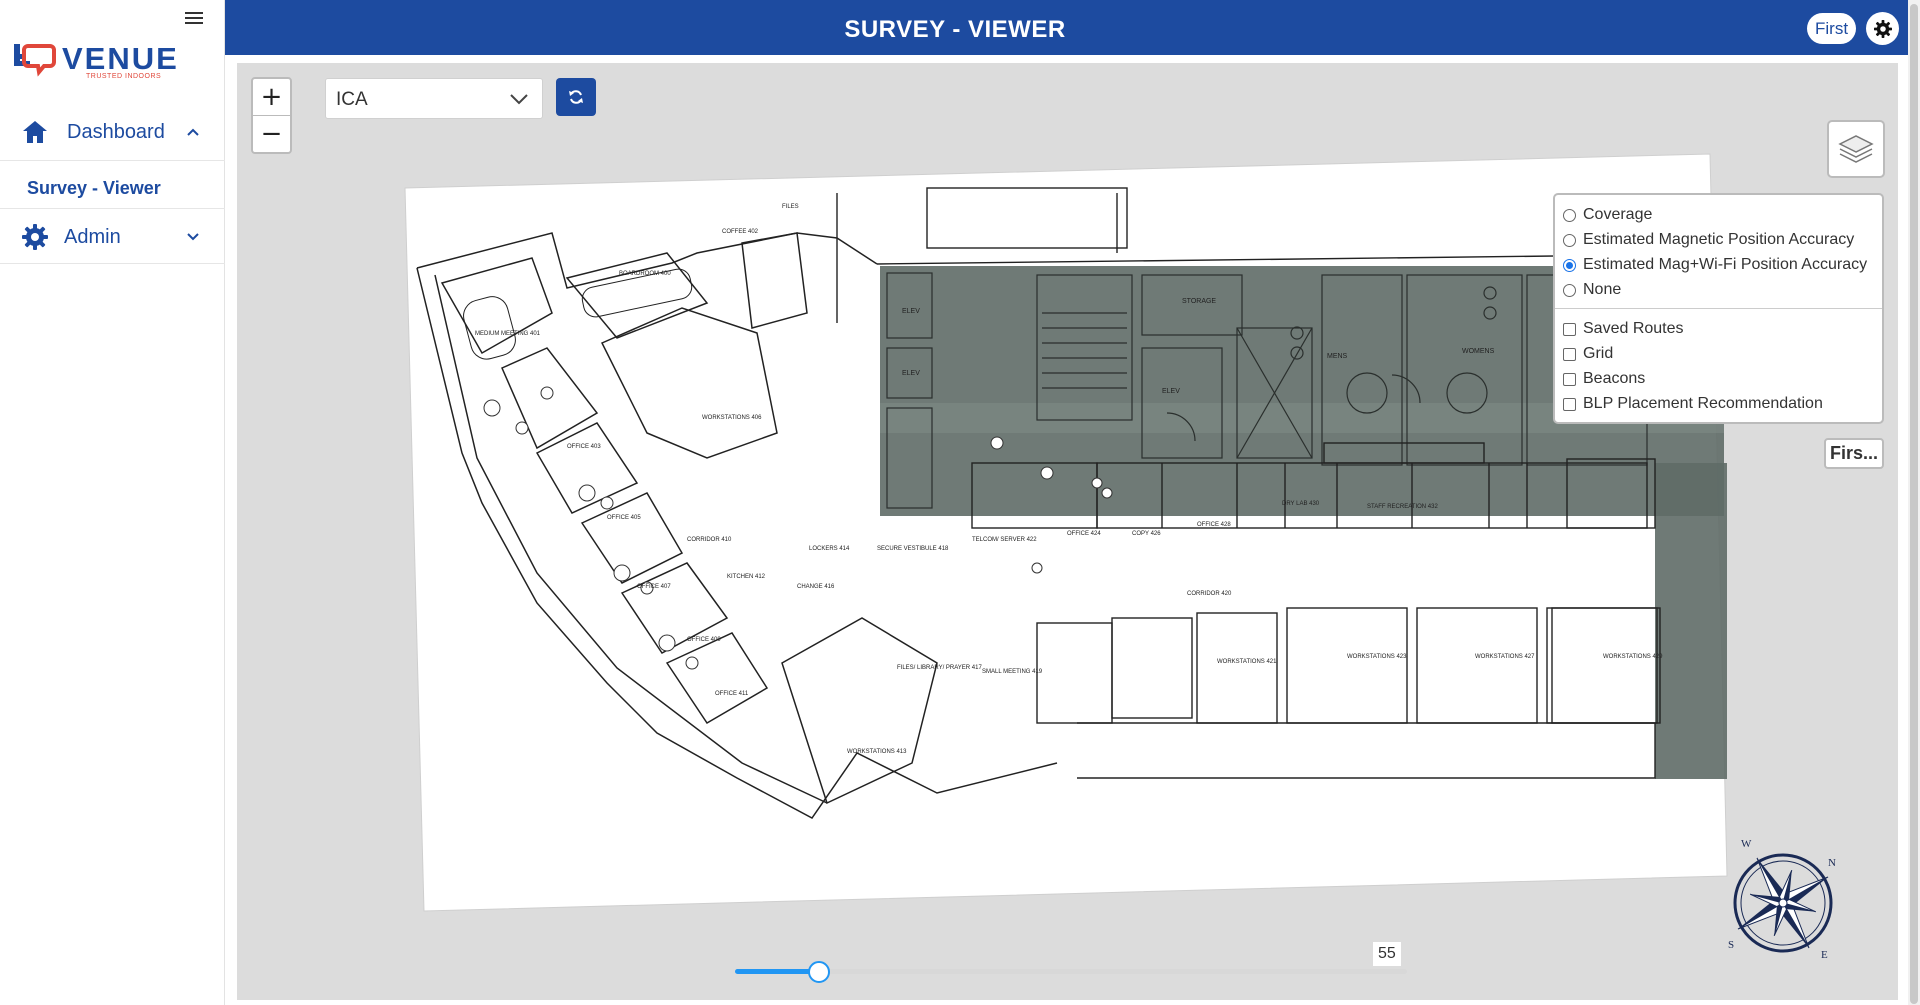 This screenshot has width=1920, height=1005. What do you see at coordinates (645, 274) in the screenshot?
I see `fp-label-boardroom: BOARDROOM 400` at bounding box center [645, 274].